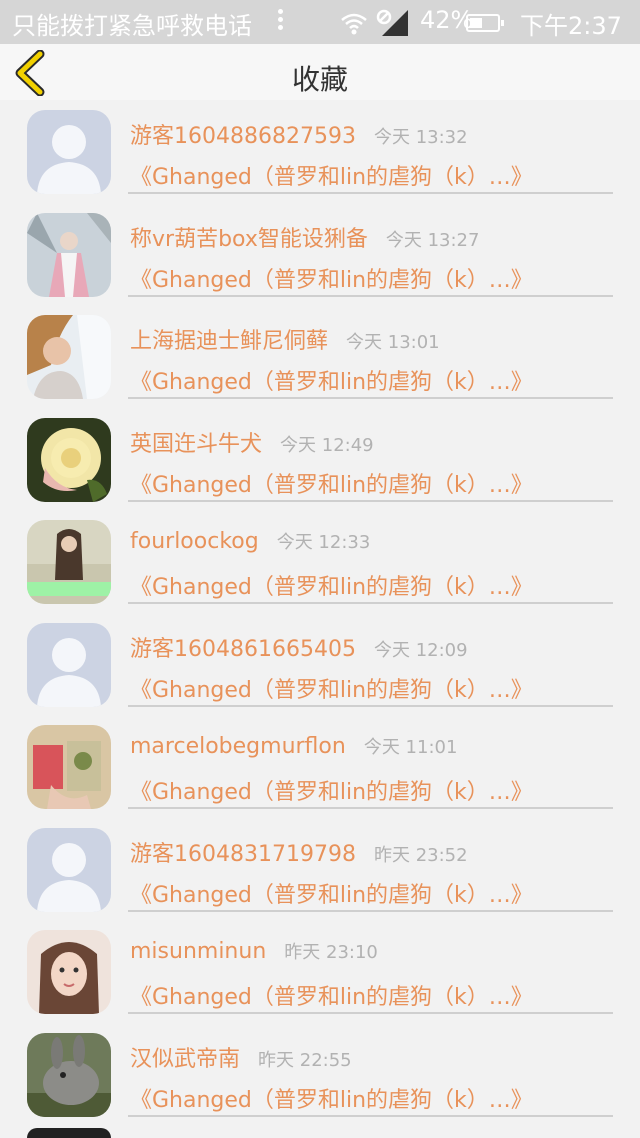  I want to click on post-time: 今天 13:01, so click(393, 342).